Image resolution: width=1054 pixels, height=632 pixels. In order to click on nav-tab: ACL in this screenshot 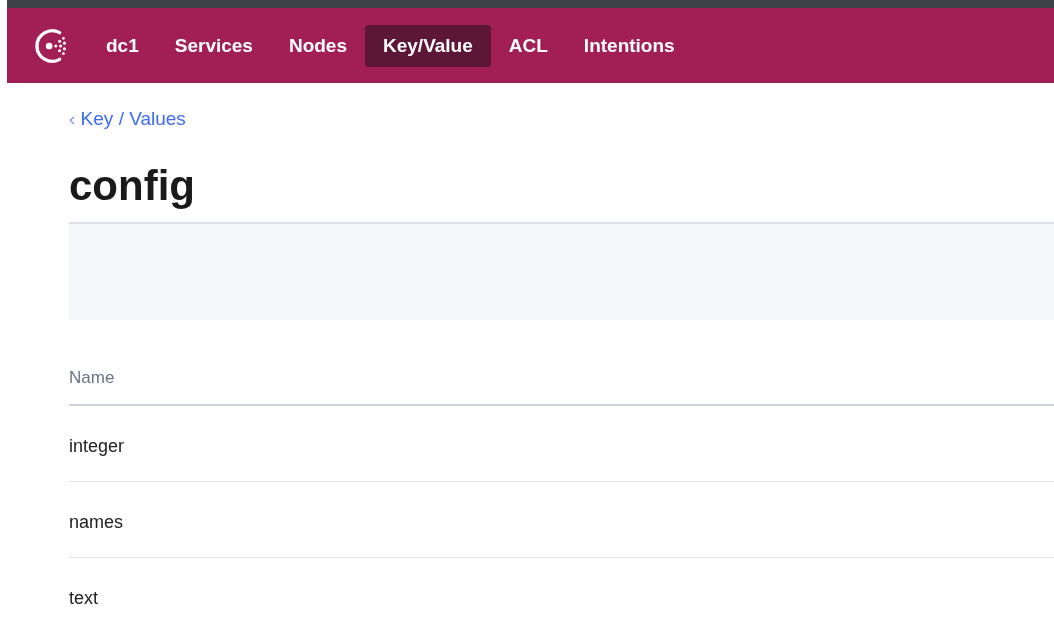, I will do `click(528, 45)`.